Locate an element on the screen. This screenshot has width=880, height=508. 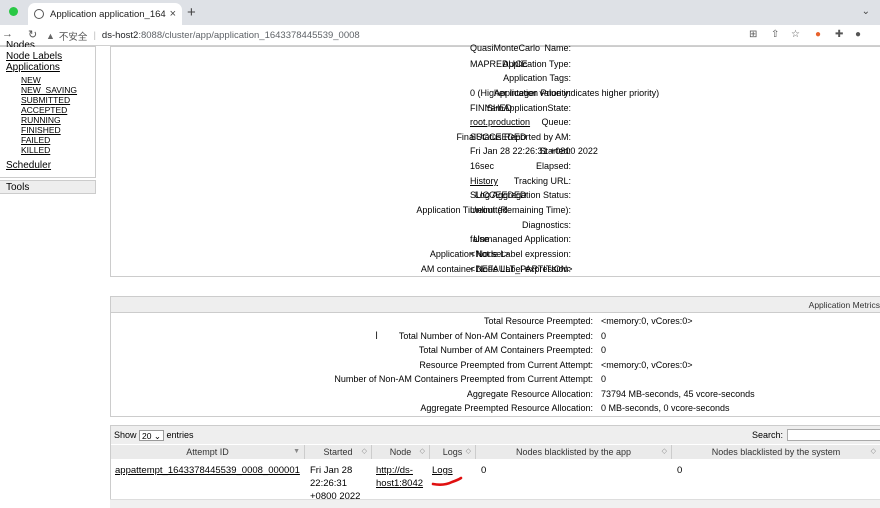
node-link-line-1: http://ds- is located at coordinates (394, 470).